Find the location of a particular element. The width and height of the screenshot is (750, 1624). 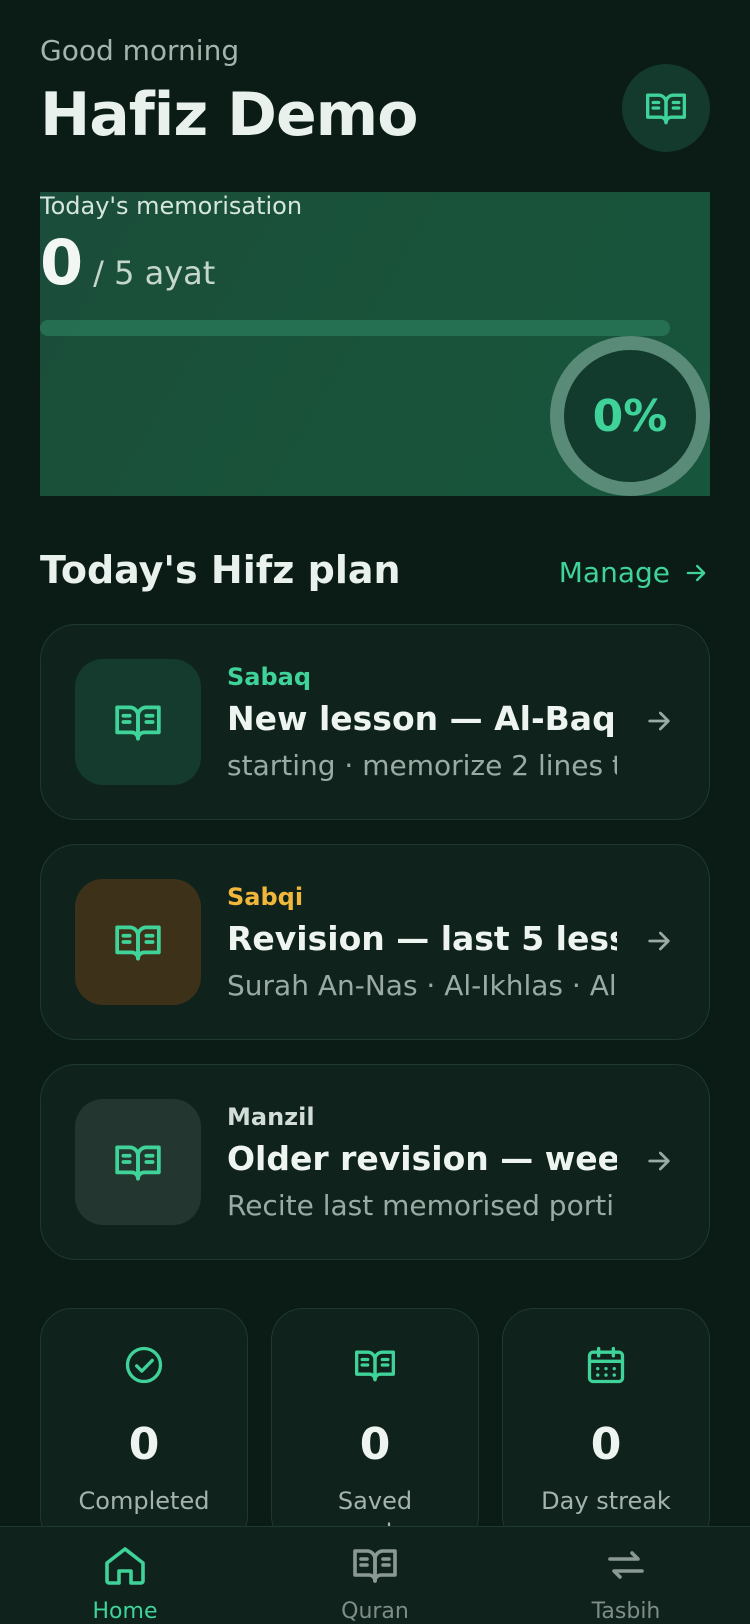

check-circle-icon is located at coordinates (144, 1365).